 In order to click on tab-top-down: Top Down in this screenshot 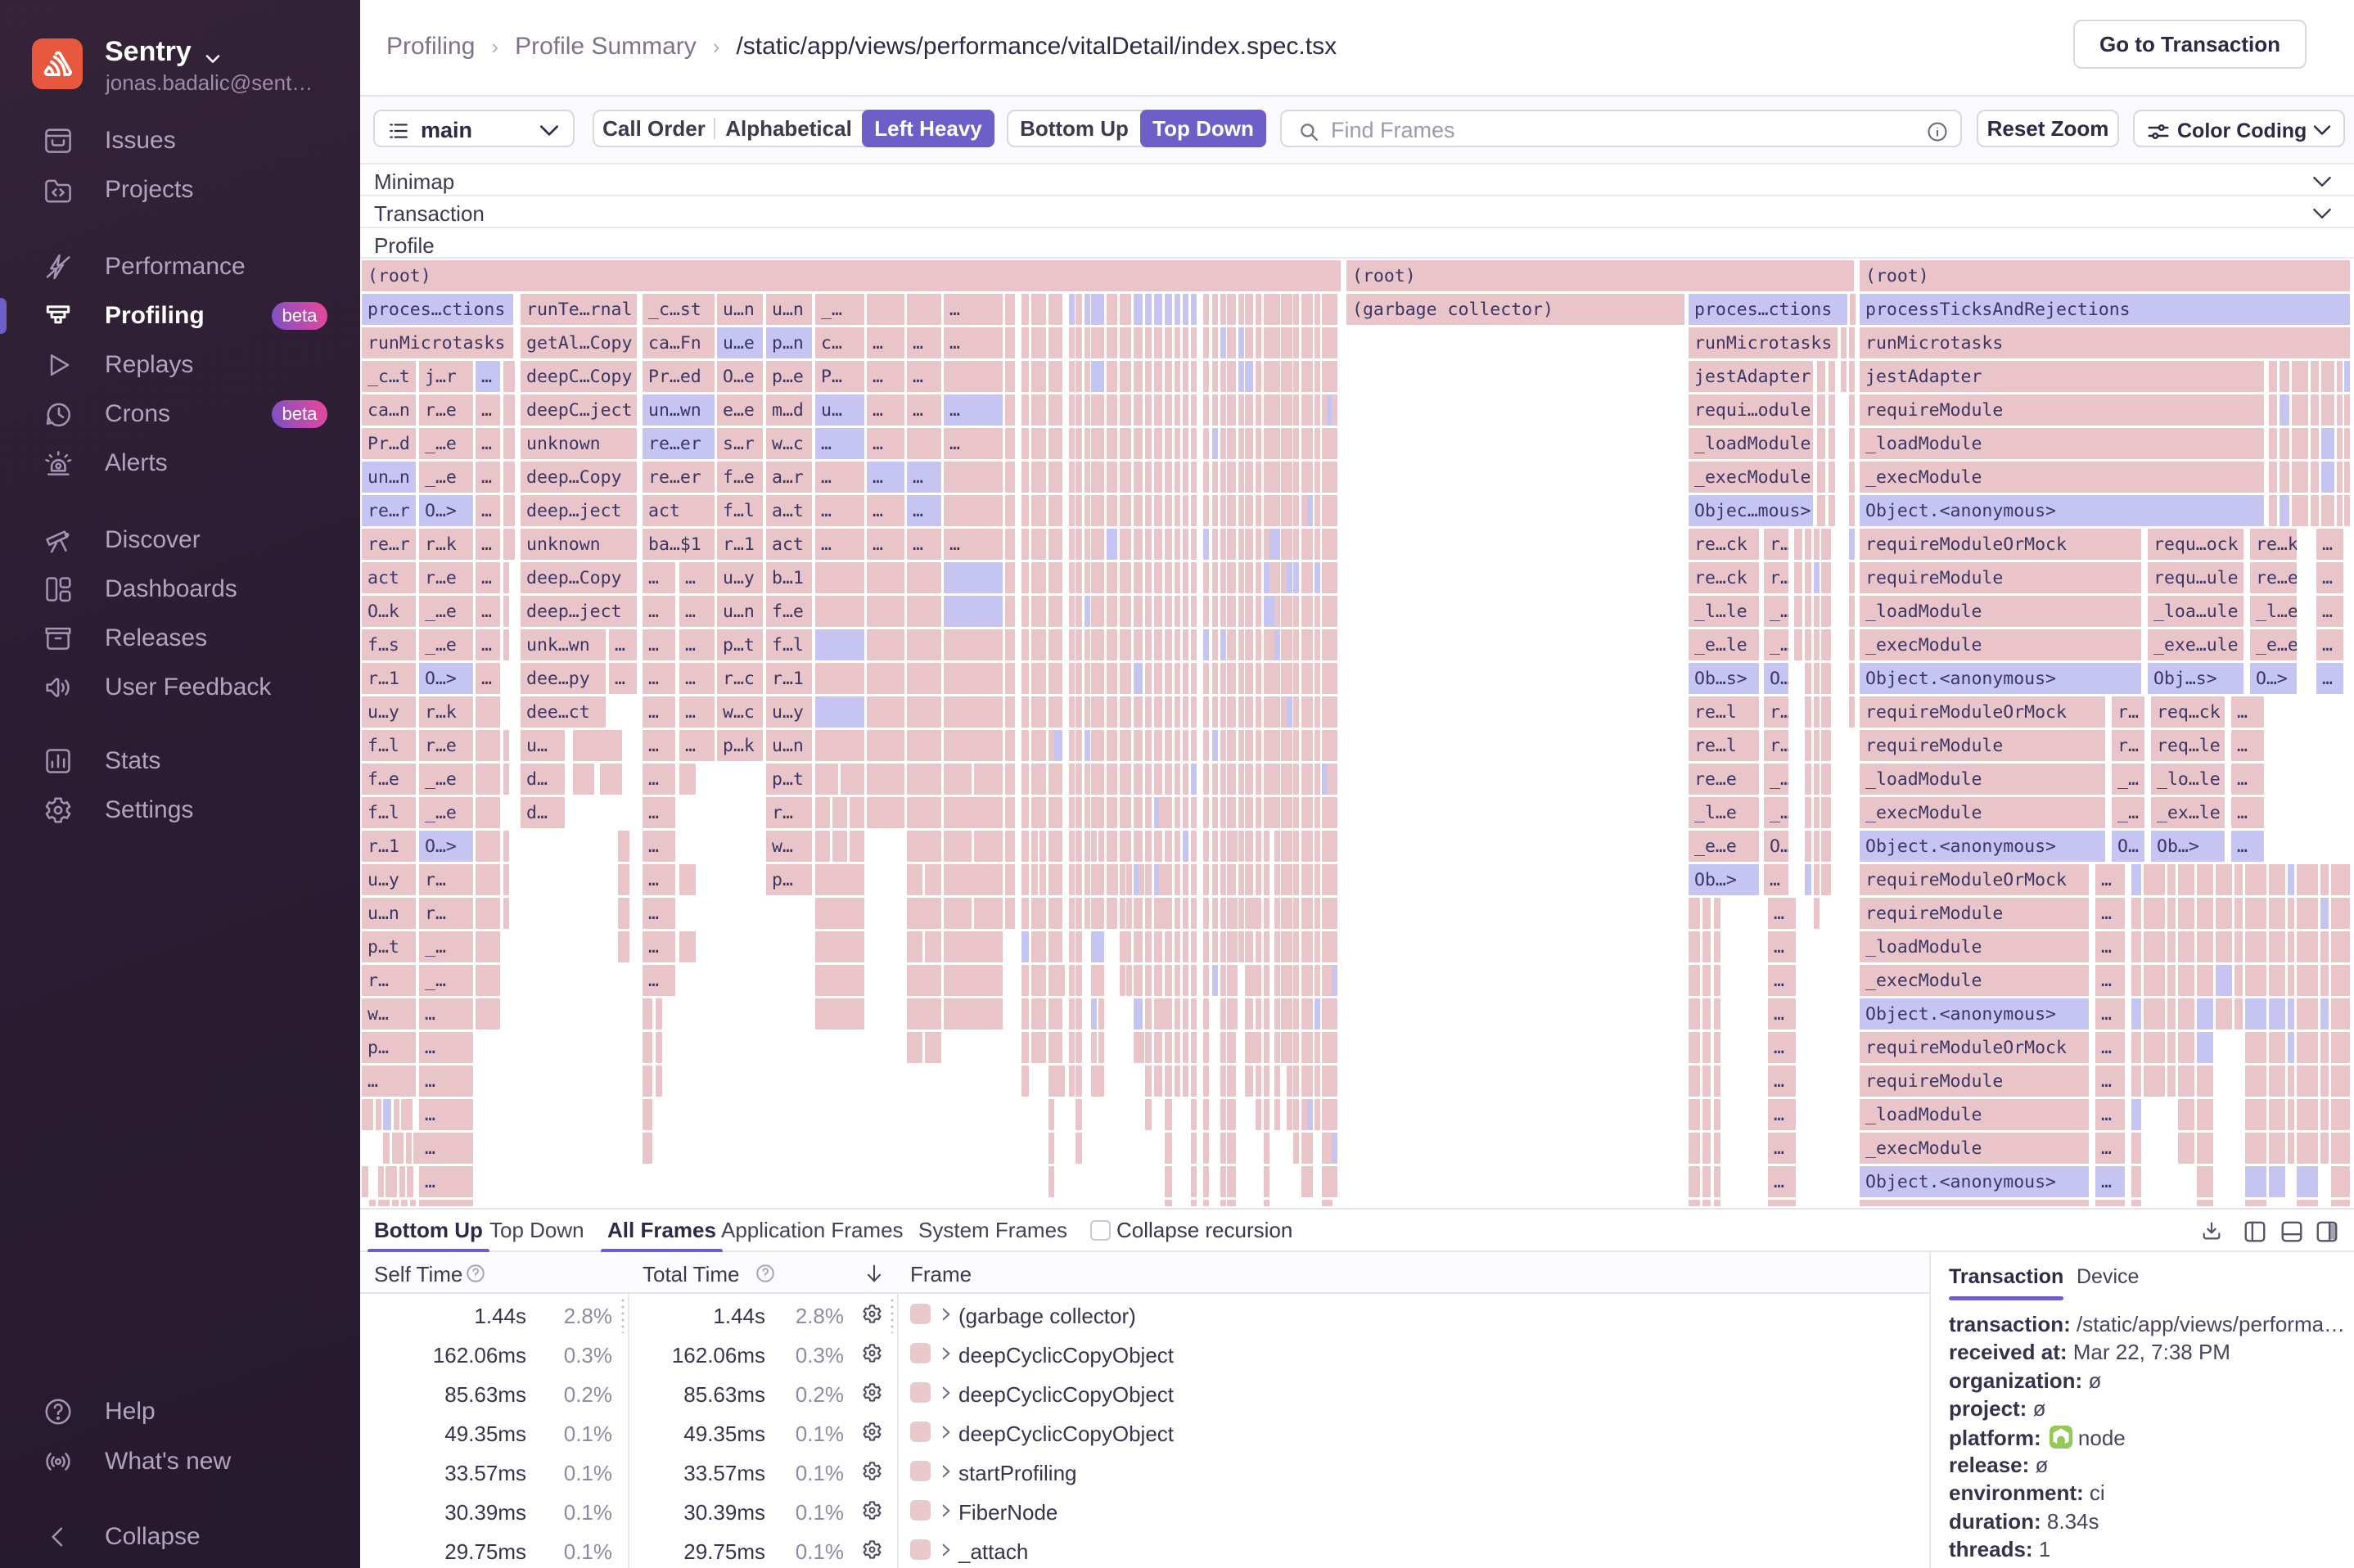, I will do `click(536, 1230)`.